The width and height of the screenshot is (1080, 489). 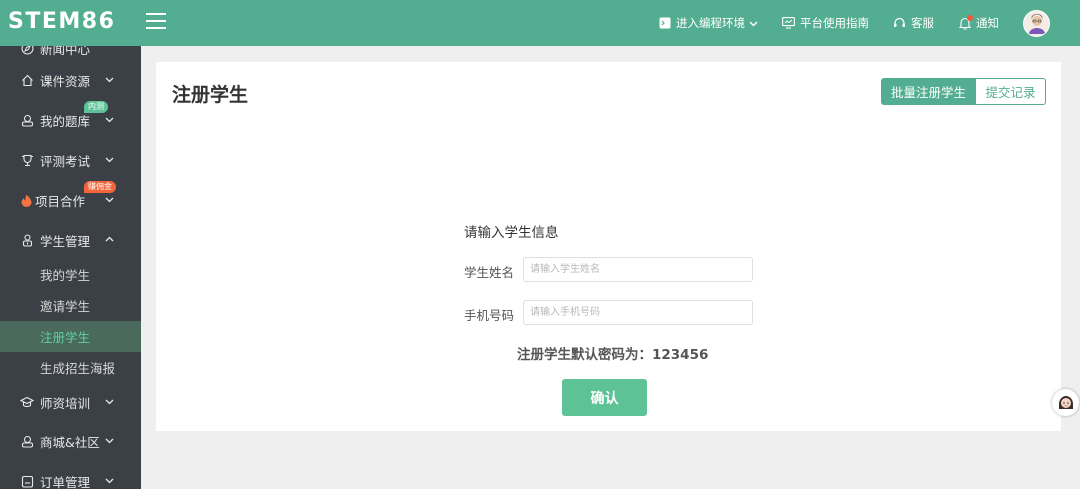 I want to click on sidebar-item-question-bank: 我的题库 内测, so click(x=70, y=118).